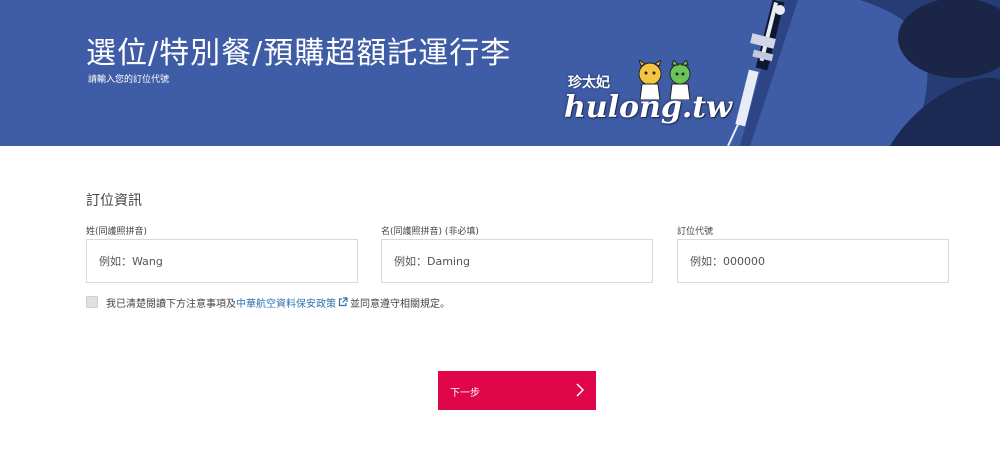  Describe the element at coordinates (343, 302) in the screenshot. I see `external-link-icon` at that location.